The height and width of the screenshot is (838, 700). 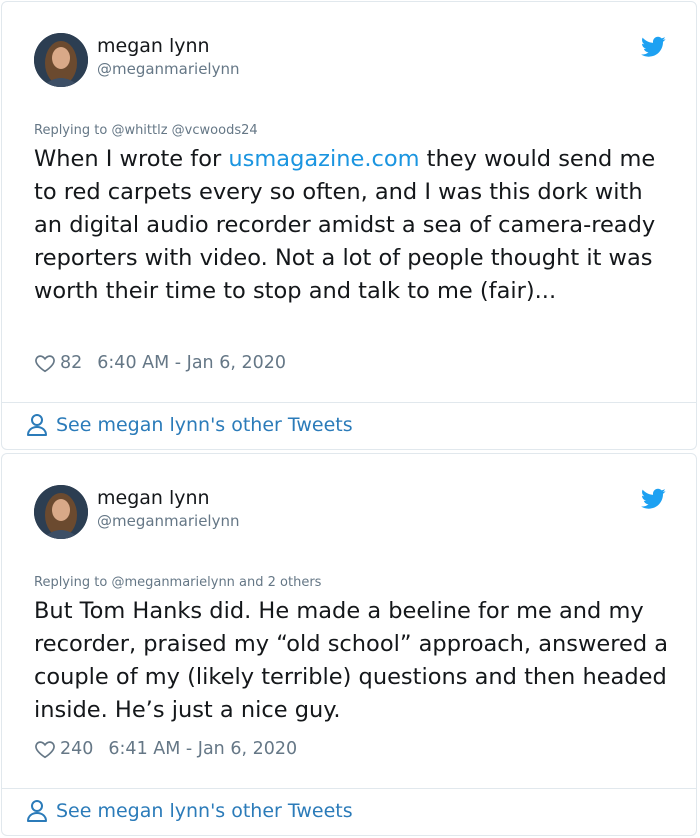 What do you see at coordinates (71, 363) in the screenshot?
I see `like-count: 82` at bounding box center [71, 363].